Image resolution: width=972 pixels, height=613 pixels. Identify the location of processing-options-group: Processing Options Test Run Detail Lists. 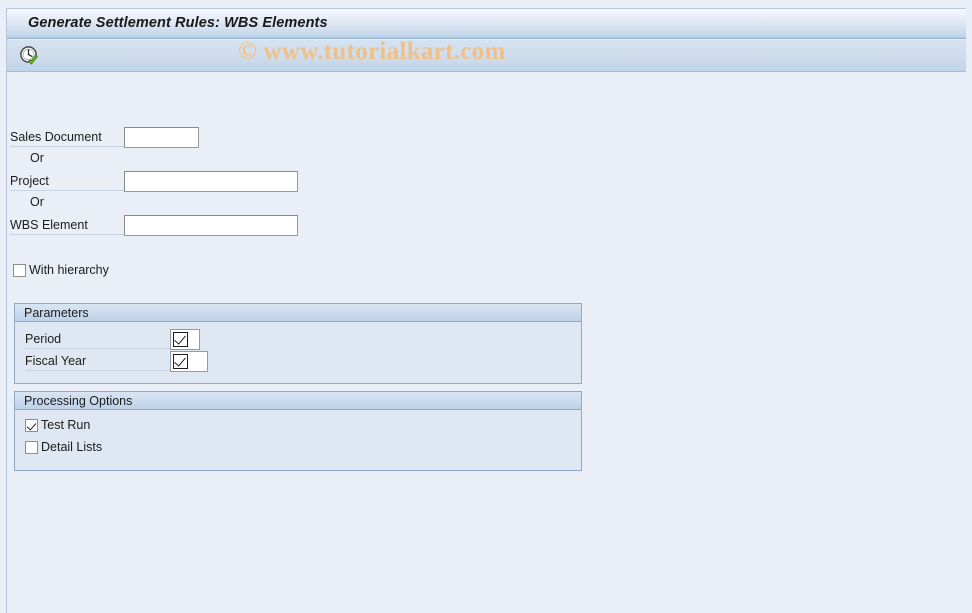
(298, 431).